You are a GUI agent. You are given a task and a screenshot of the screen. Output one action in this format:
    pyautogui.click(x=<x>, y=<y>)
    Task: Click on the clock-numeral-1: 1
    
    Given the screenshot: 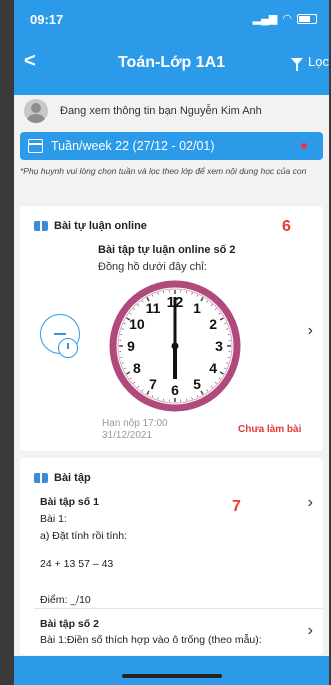 What is the action you would take?
    pyautogui.click(x=197, y=308)
    